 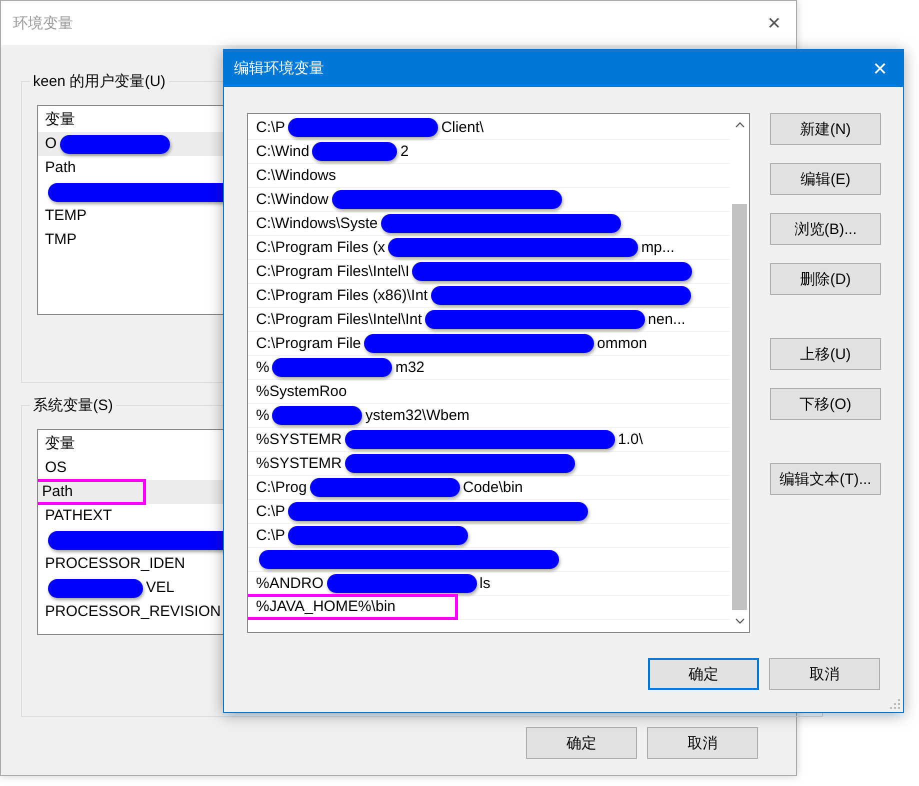 What do you see at coordinates (309, 343) in the screenshot?
I see `path-entry: C:\Program File` at bounding box center [309, 343].